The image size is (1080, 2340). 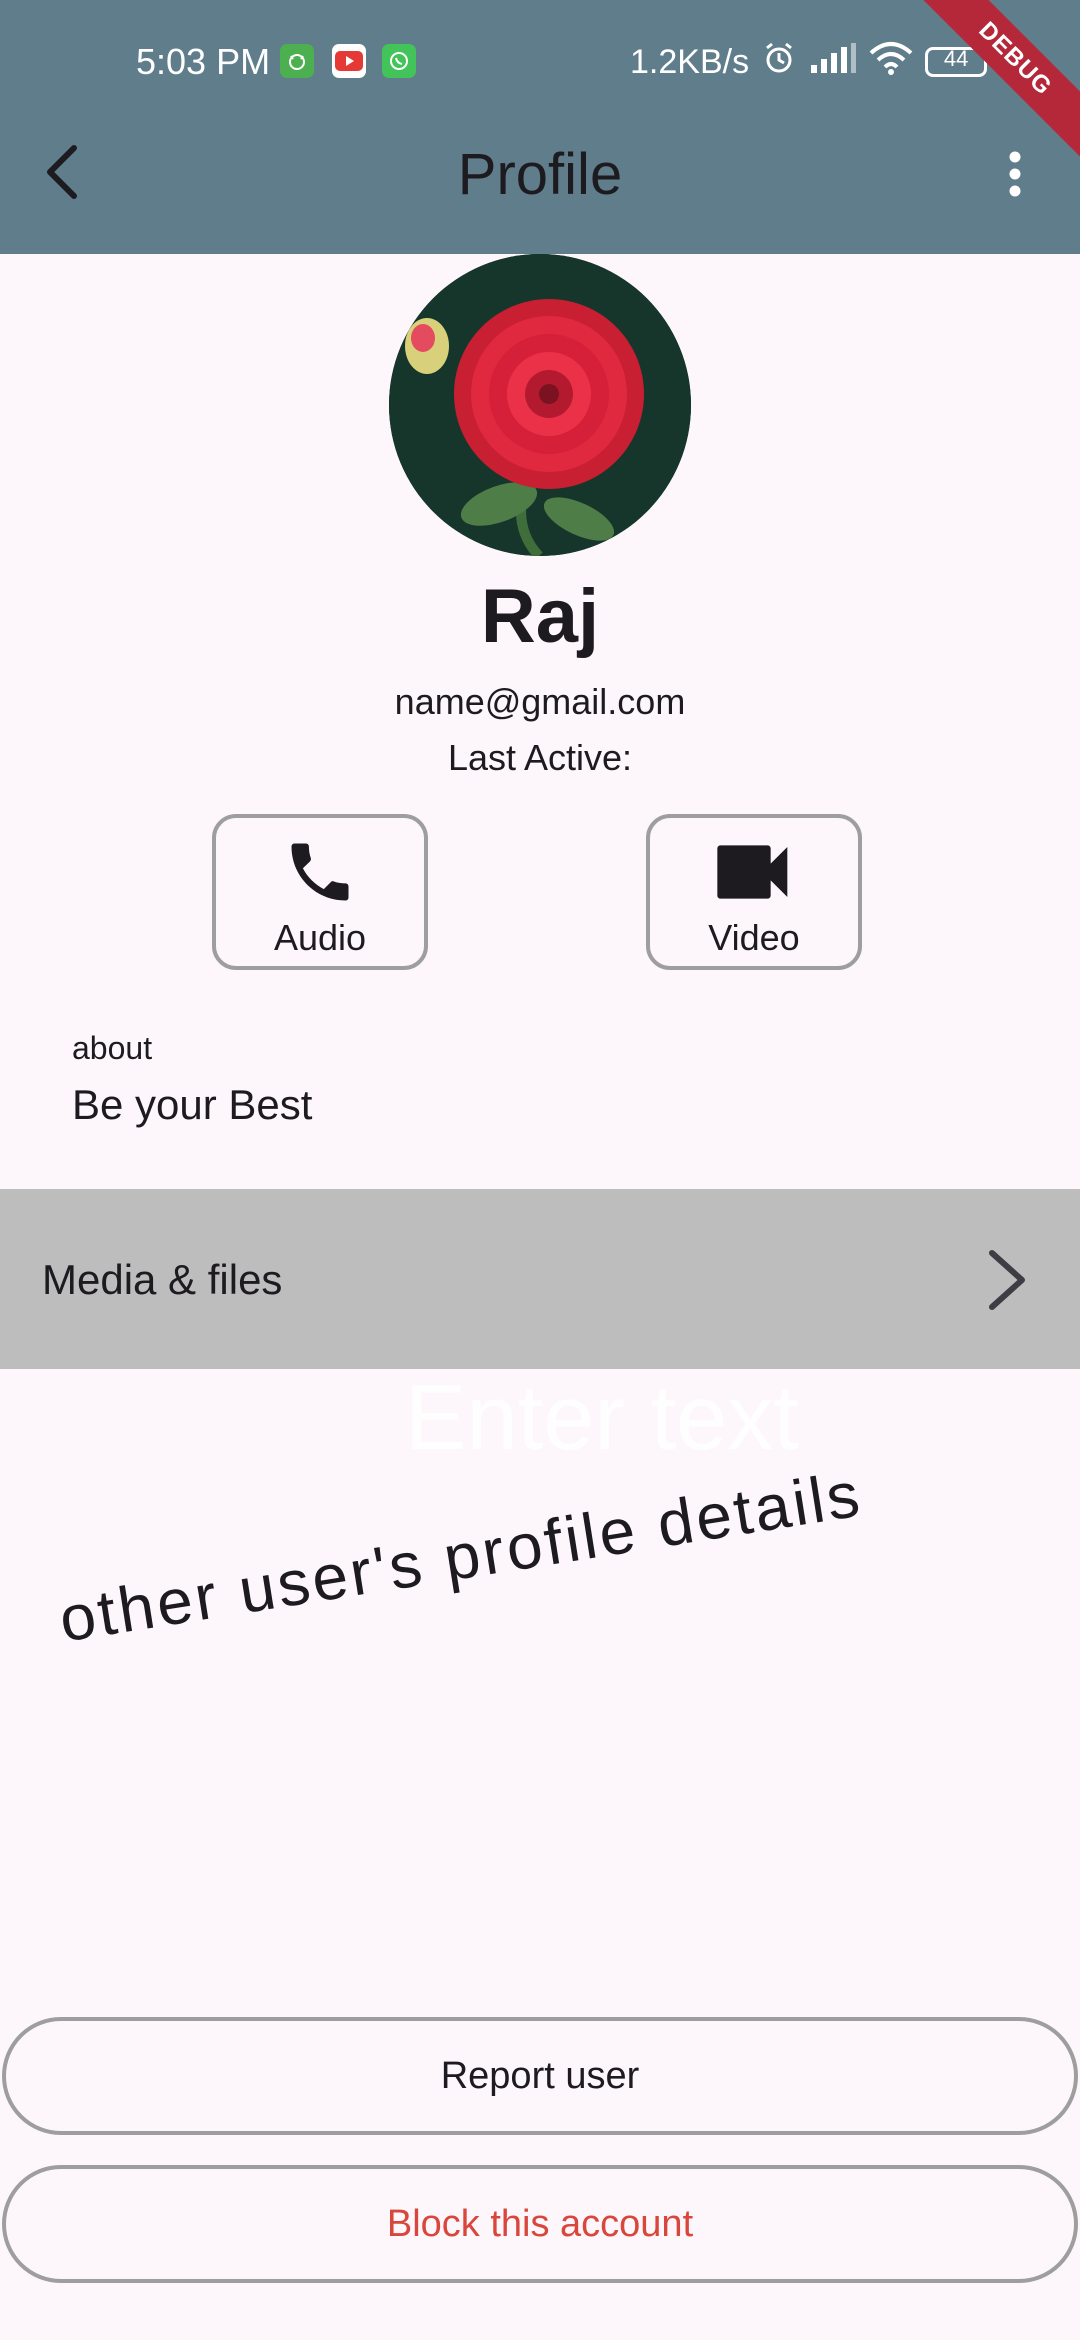 I want to click on status-indicators: 1.2KB/s 44, so click(x=809, y=62).